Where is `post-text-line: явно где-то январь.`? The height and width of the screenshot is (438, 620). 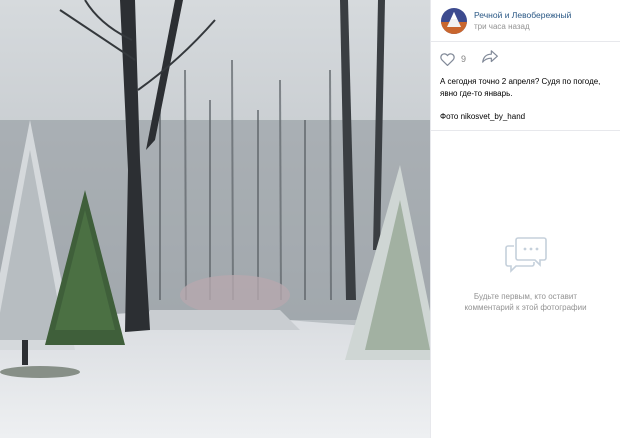 post-text-line: явно где-то январь. is located at coordinates (476, 93).